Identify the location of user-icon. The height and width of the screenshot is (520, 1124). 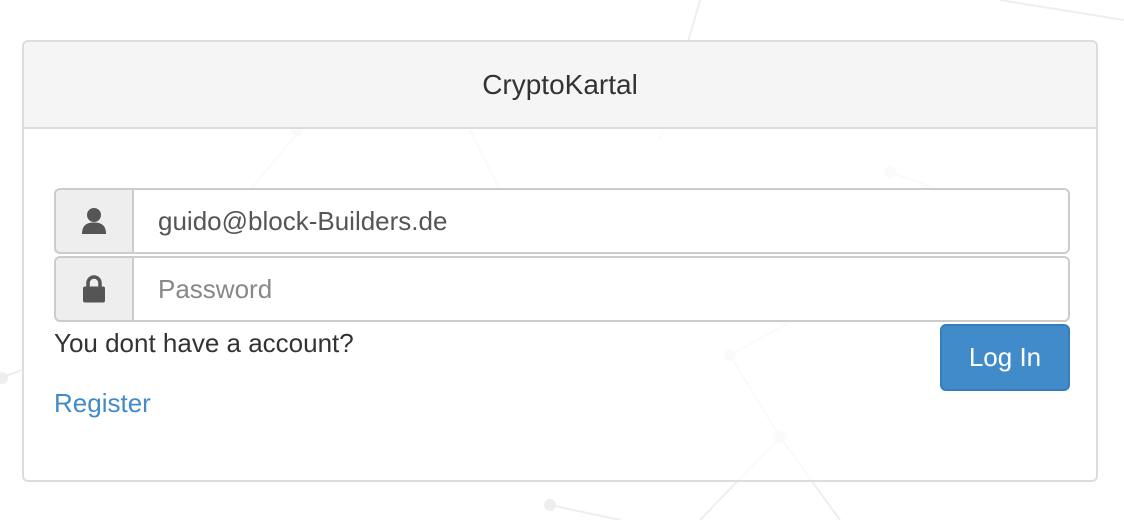
(93, 221).